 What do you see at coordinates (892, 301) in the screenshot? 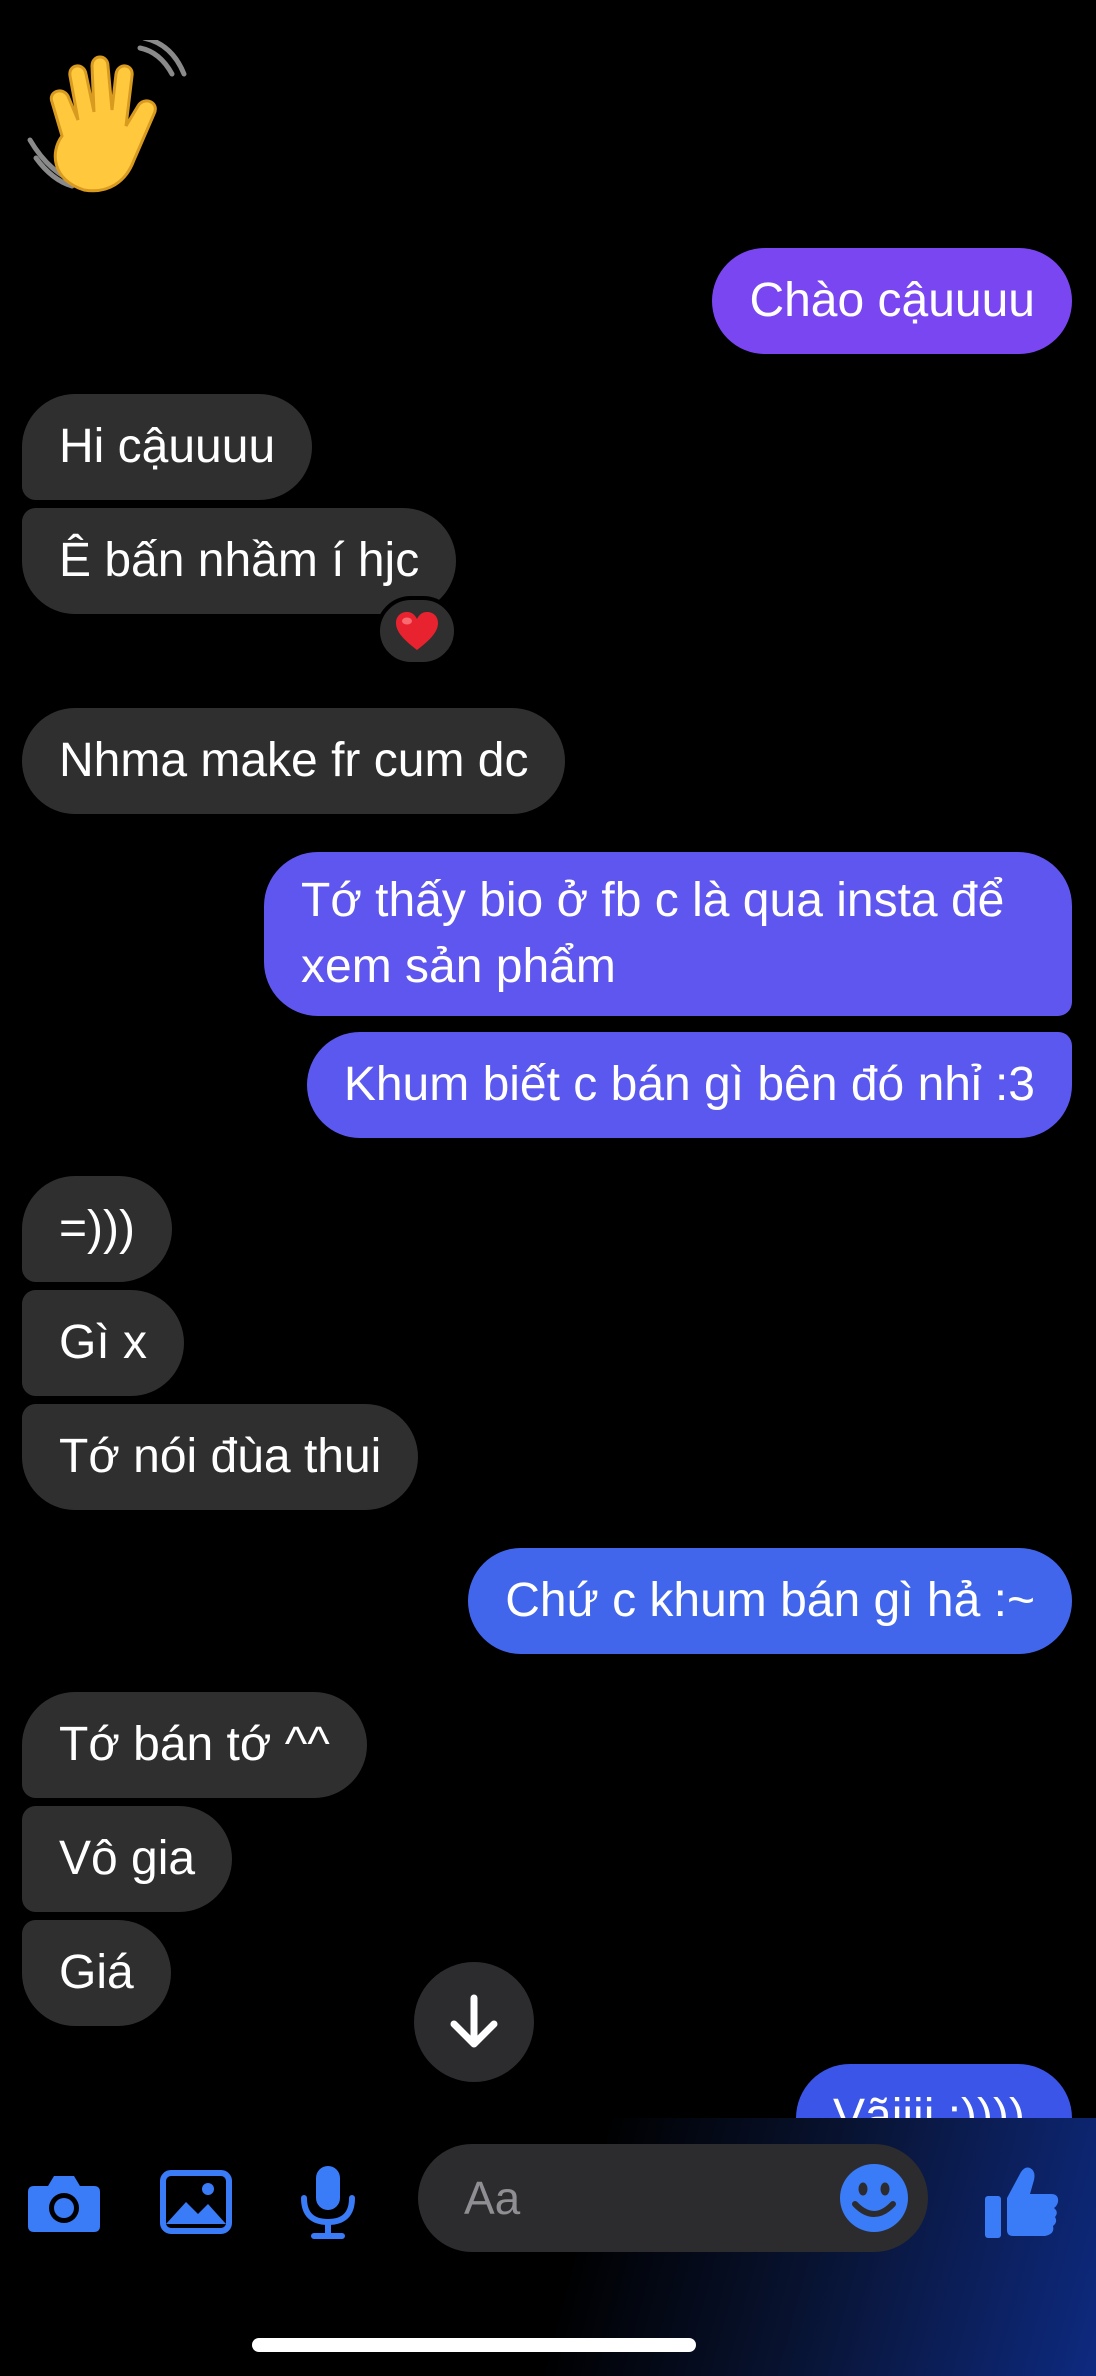
I see `outgoing-message: Chào cậuuuu` at bounding box center [892, 301].